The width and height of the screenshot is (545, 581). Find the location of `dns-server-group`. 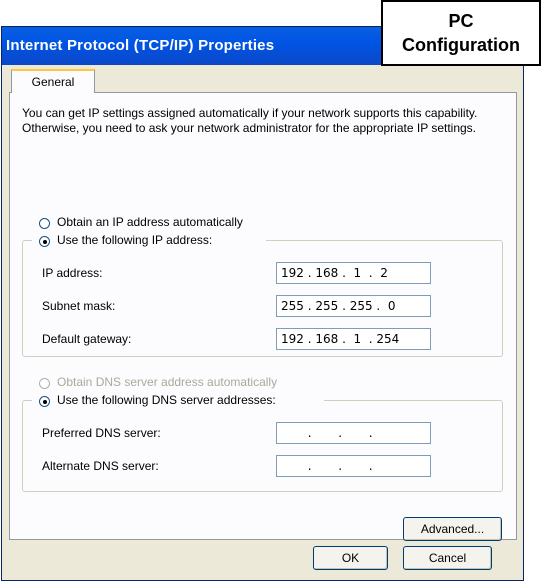

dns-server-group is located at coordinates (262, 446).